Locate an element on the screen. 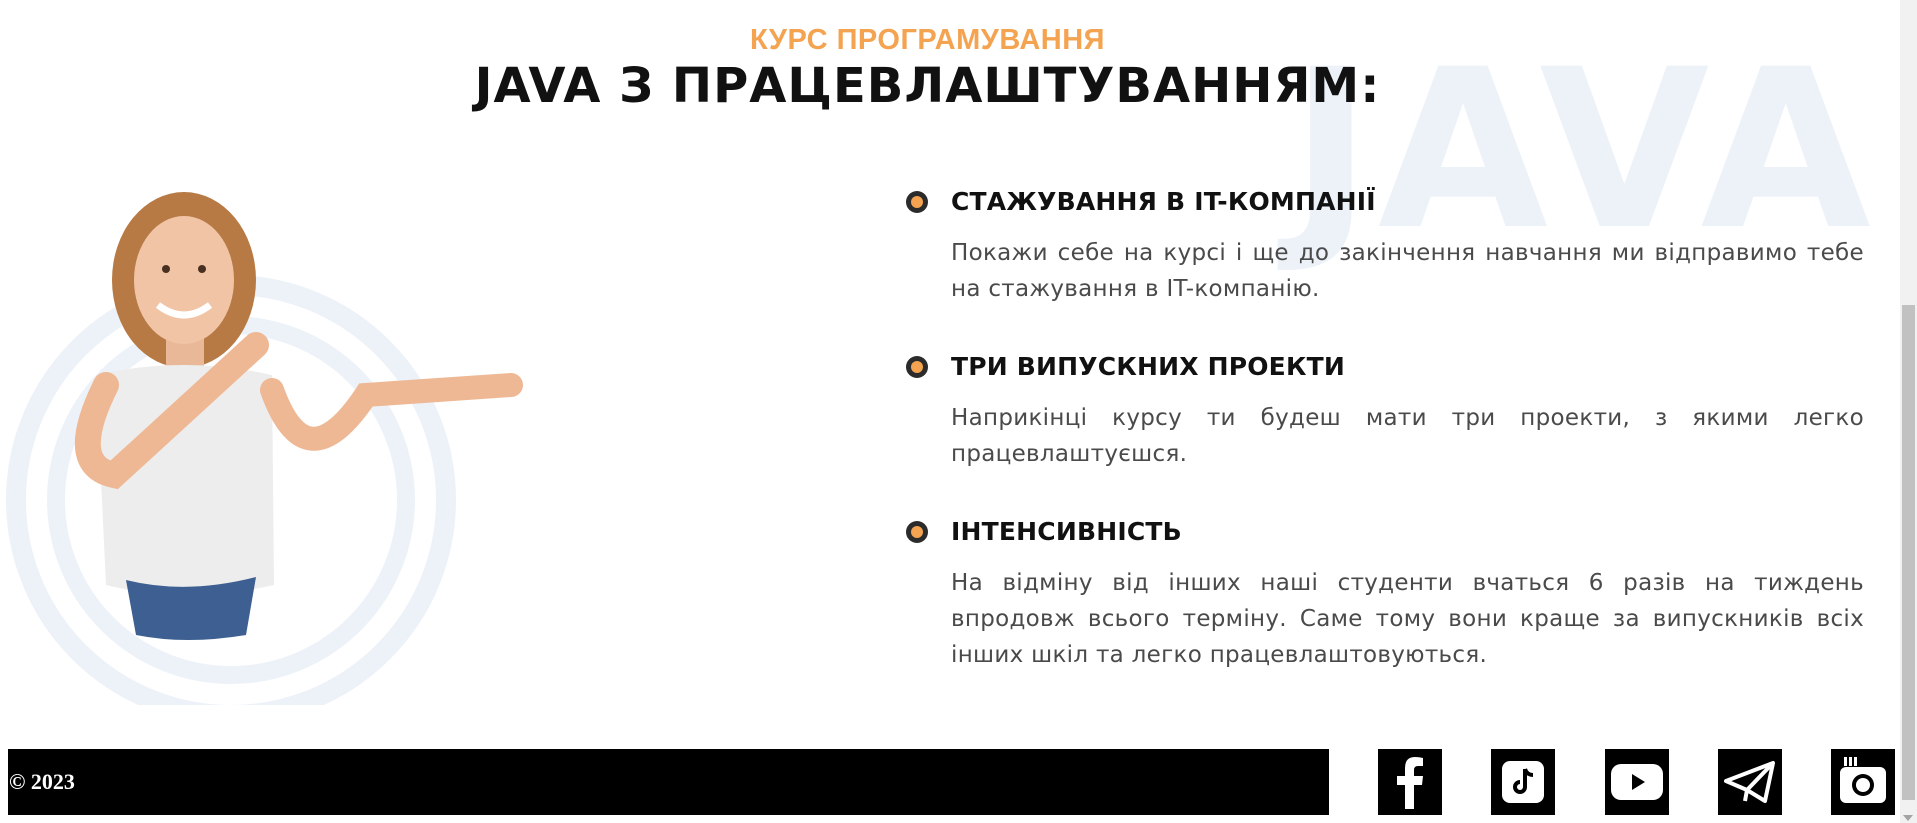 The width and height of the screenshot is (1917, 823). feature-title: ІНТЕНСИВНІСТЬ is located at coordinates (1066, 531).